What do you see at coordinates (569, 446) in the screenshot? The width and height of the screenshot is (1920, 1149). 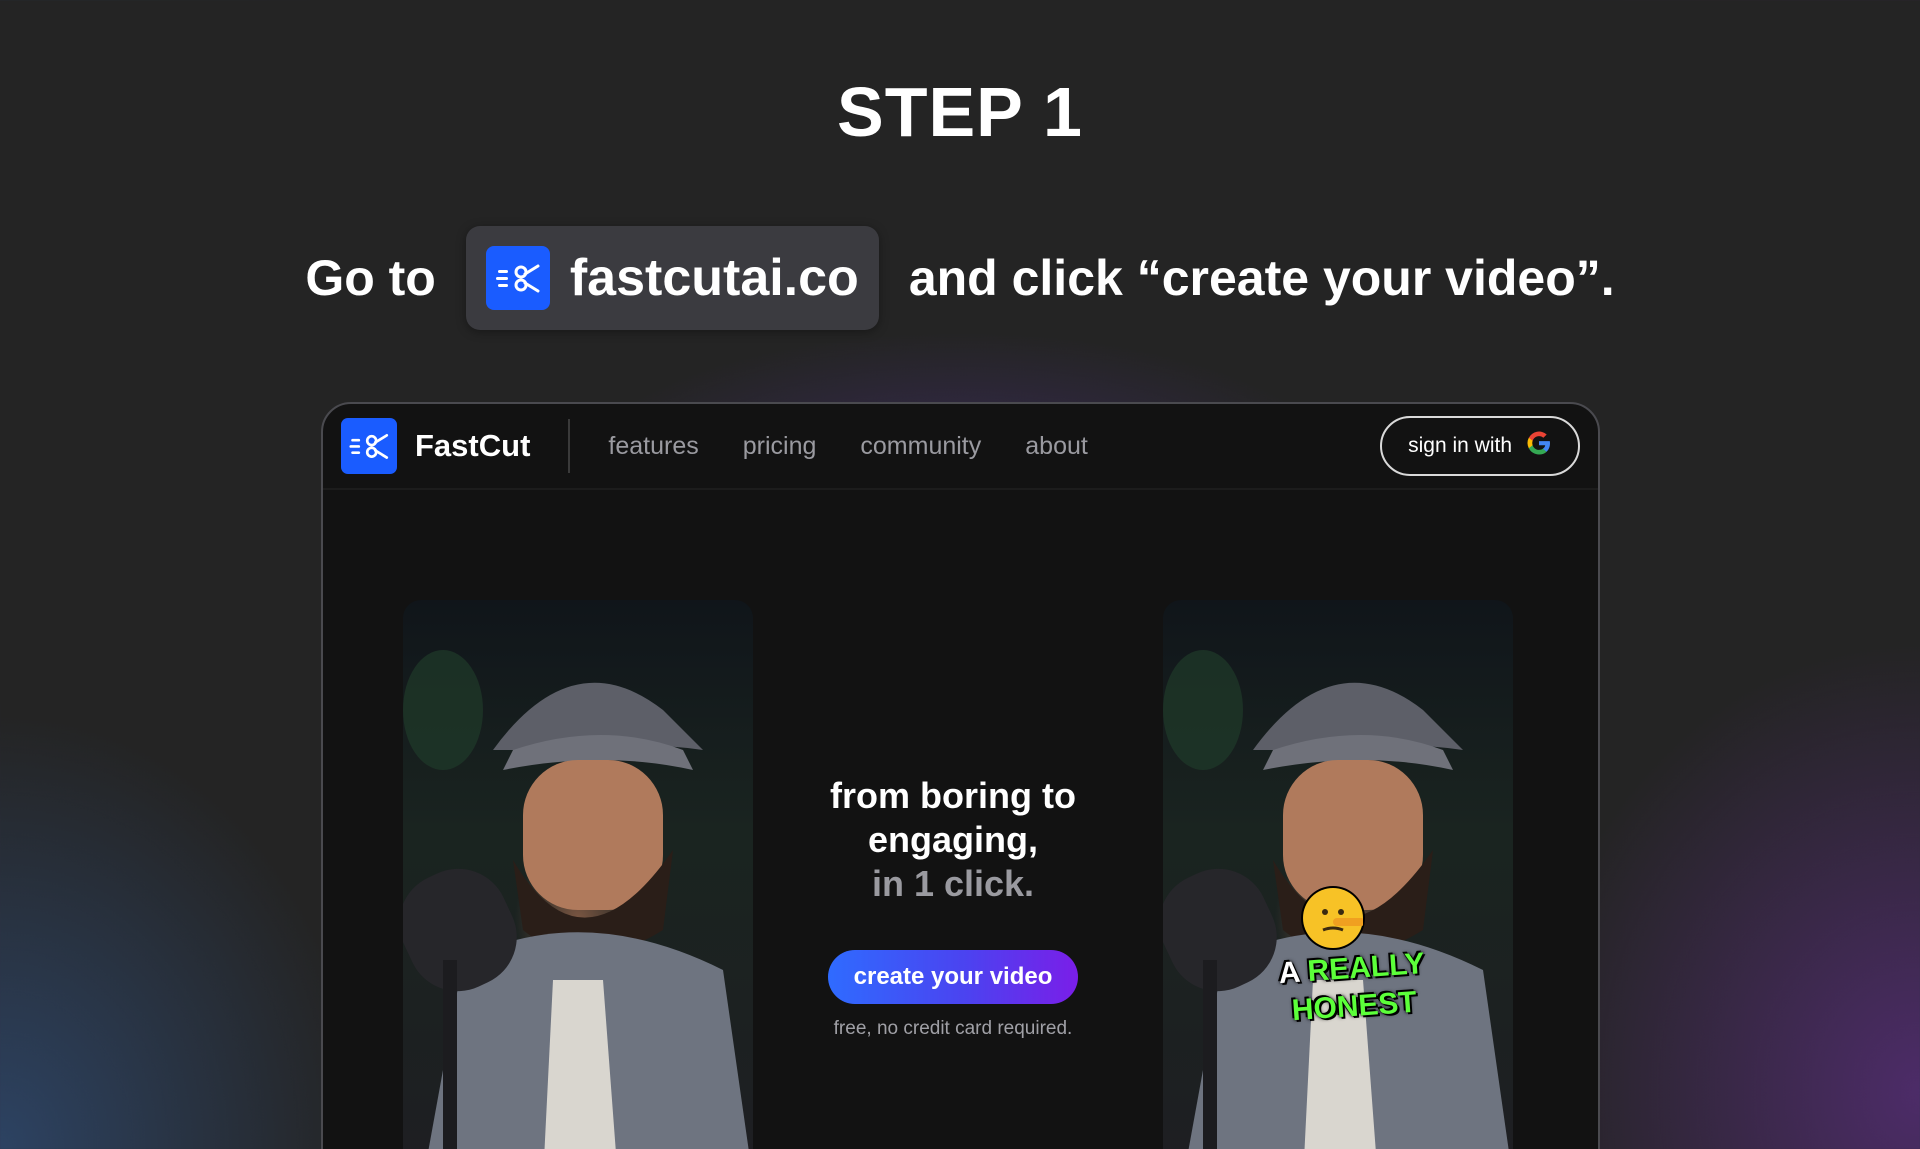 I see `nav-divider` at bounding box center [569, 446].